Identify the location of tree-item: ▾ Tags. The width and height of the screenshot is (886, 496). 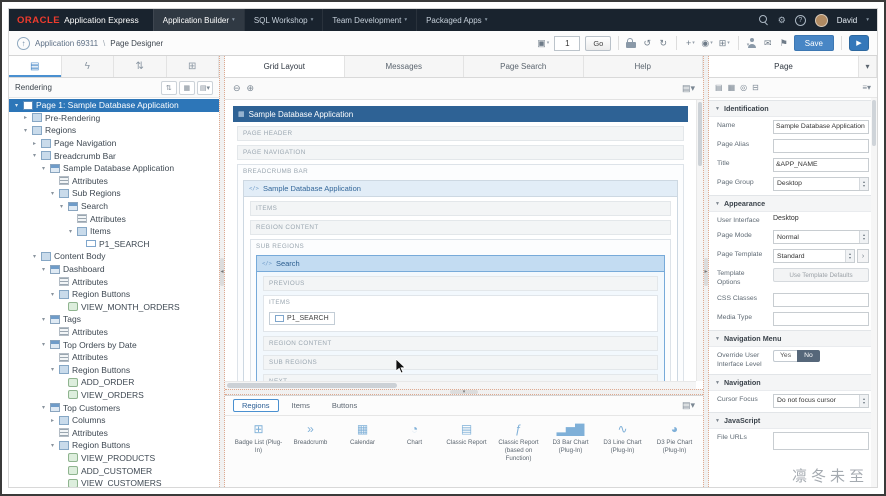
(114, 319).